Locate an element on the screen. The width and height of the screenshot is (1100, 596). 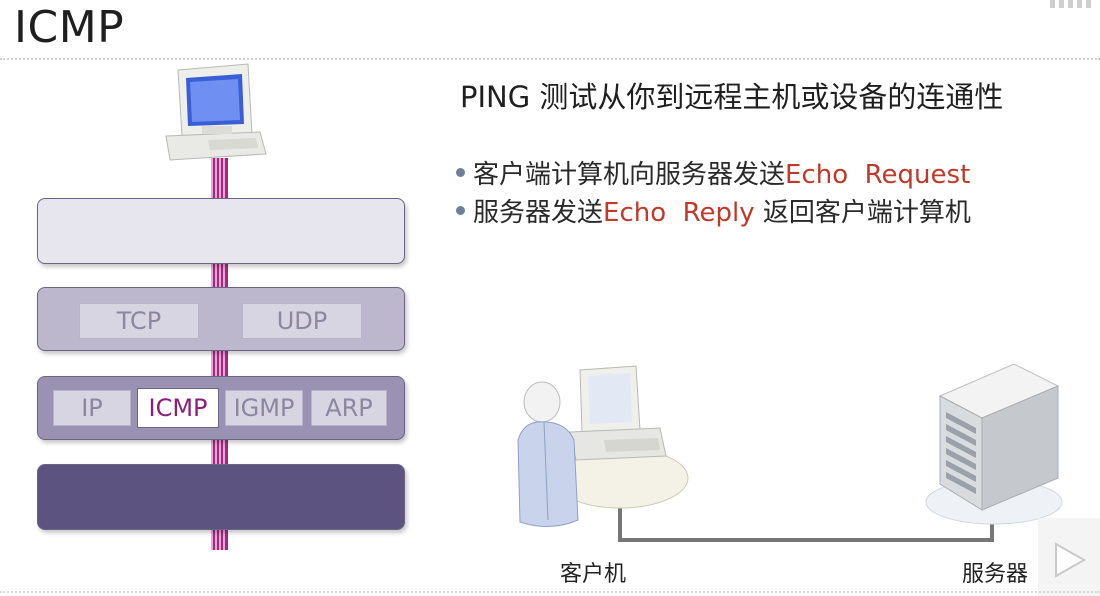
bullet-item: 客户端计算机向服务器发送Echo Request is located at coordinates (713, 172).